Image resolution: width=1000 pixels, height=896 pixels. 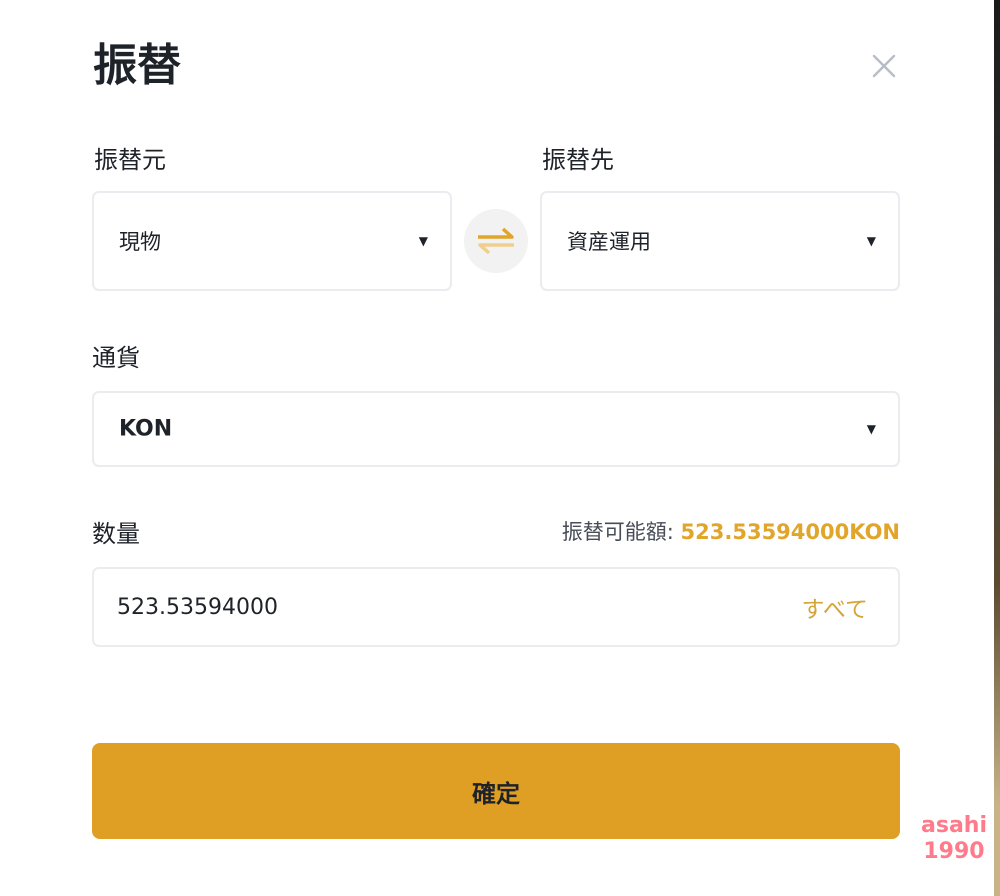 I want to click on amount-field: すべて, so click(x=496, y=607).